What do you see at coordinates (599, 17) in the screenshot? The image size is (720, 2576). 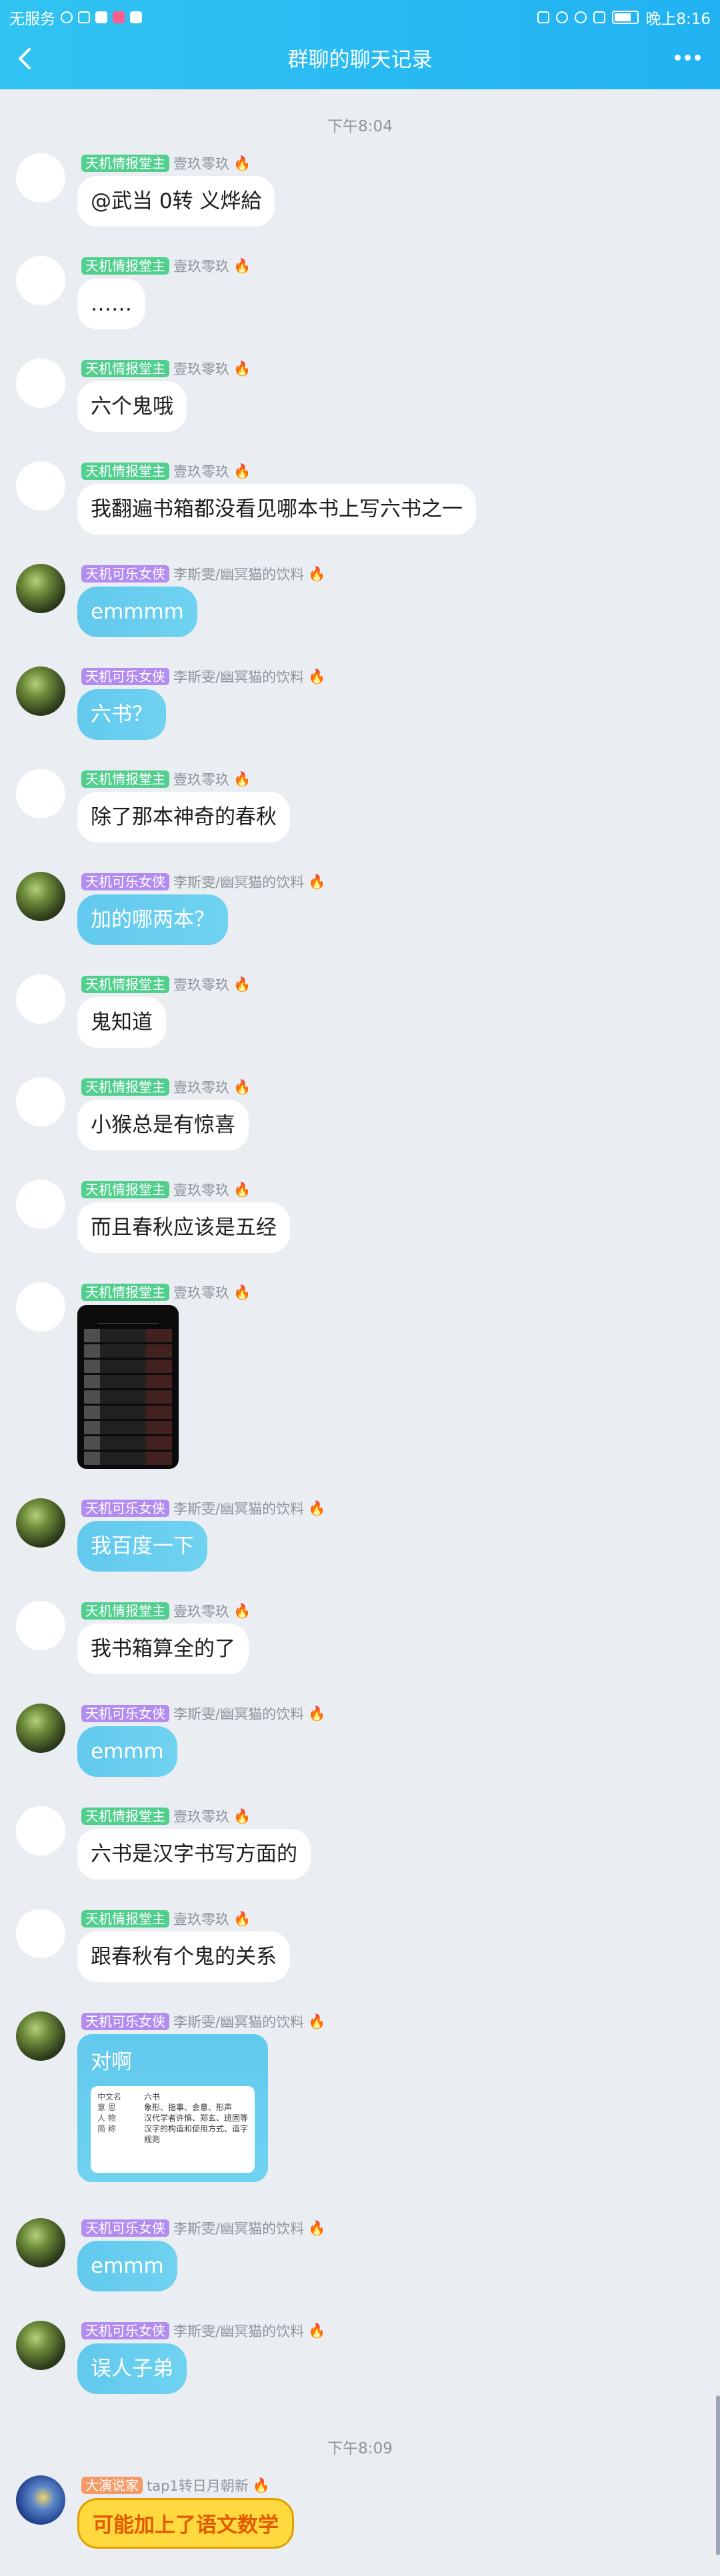 I see `sim-icon` at bounding box center [599, 17].